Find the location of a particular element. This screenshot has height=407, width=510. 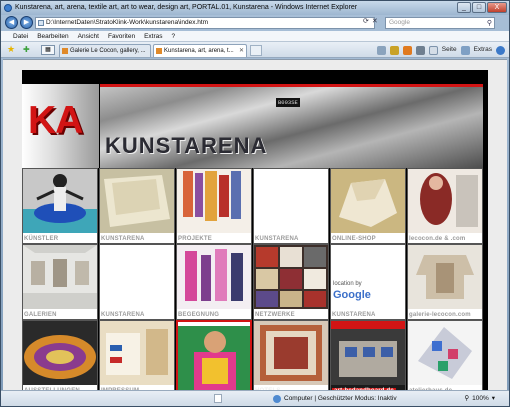

tile-kunstarena-1: KUNSTARENA is located at coordinates (137, 206).